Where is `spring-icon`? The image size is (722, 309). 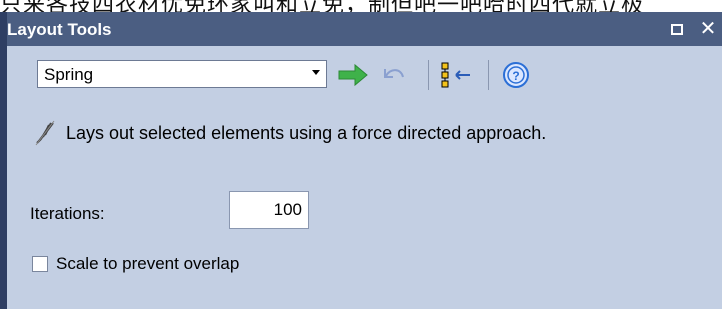 spring-icon is located at coordinates (45, 135).